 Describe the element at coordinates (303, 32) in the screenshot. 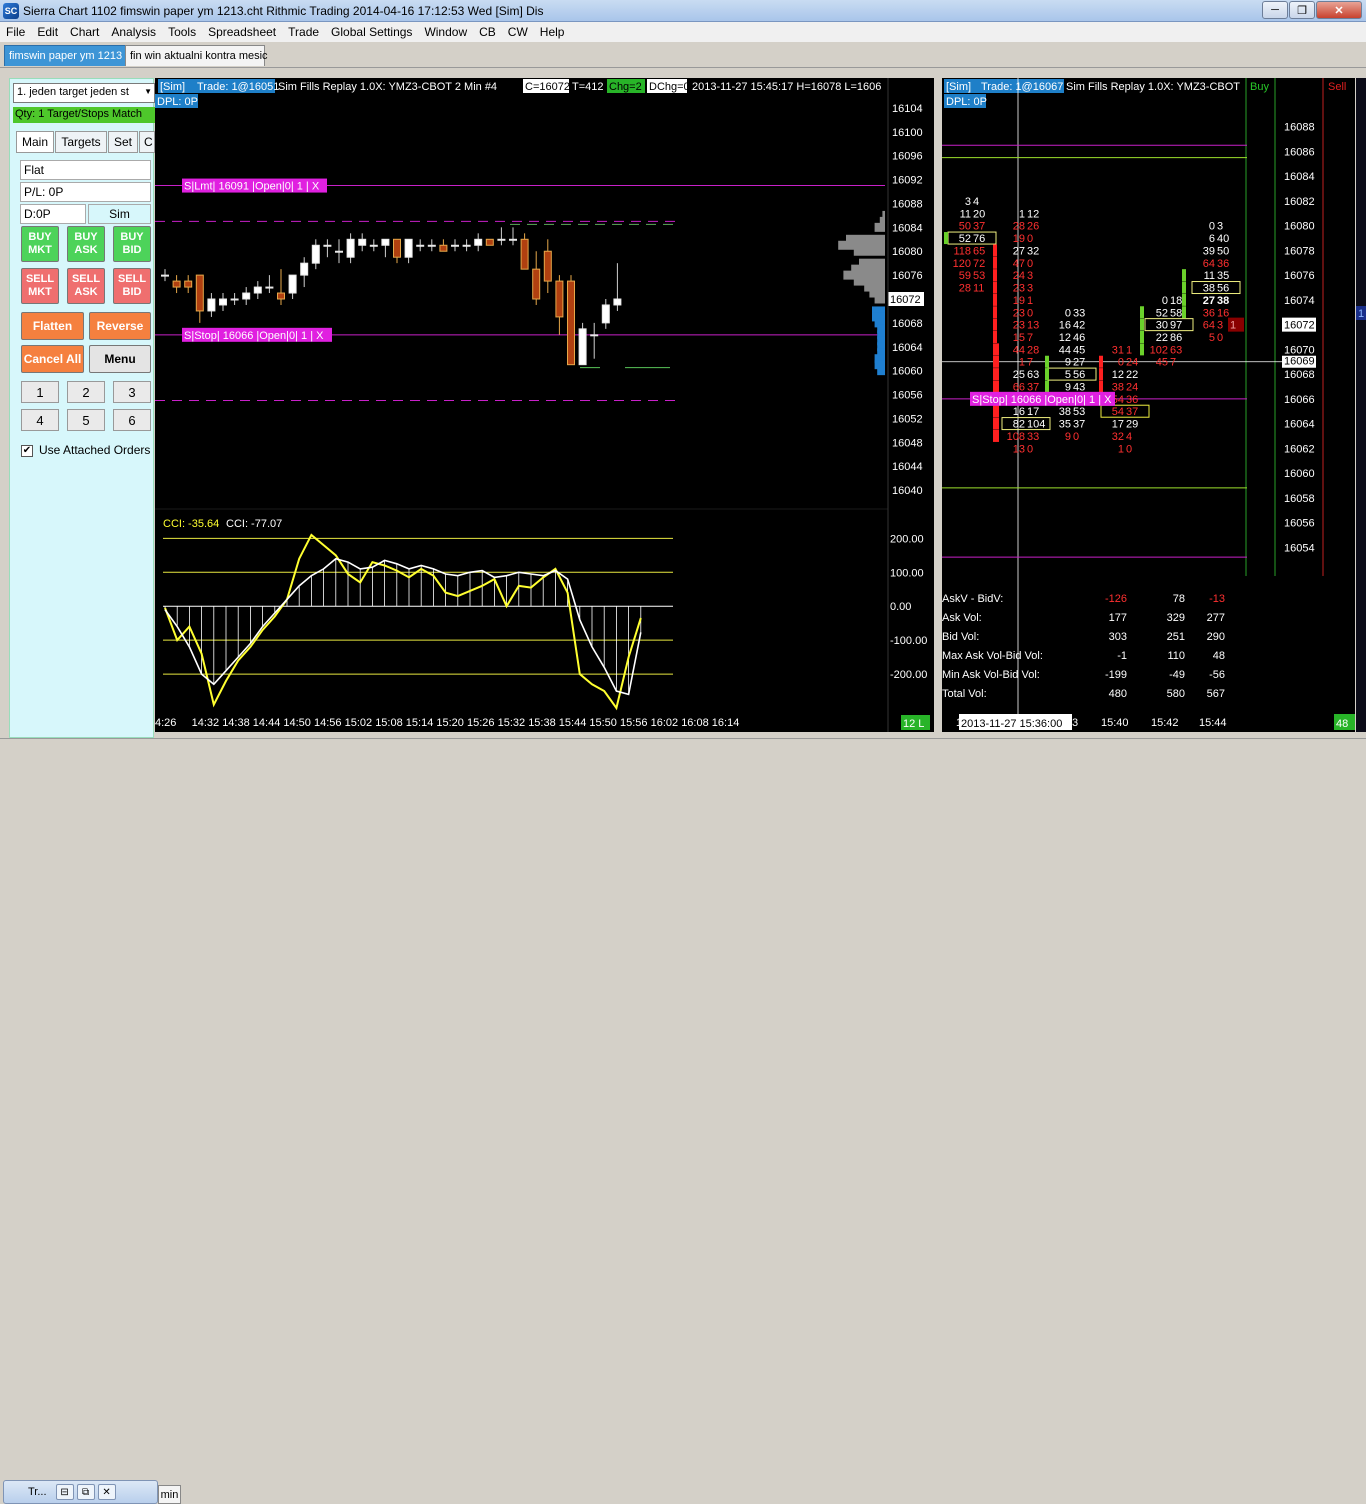

I see `menu-trade: Trade` at that location.